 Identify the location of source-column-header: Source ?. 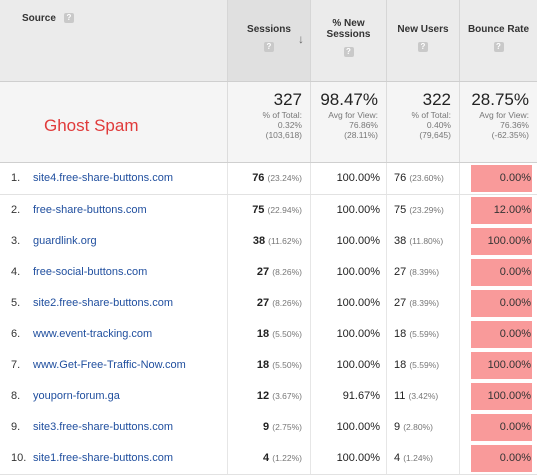
(113, 40).